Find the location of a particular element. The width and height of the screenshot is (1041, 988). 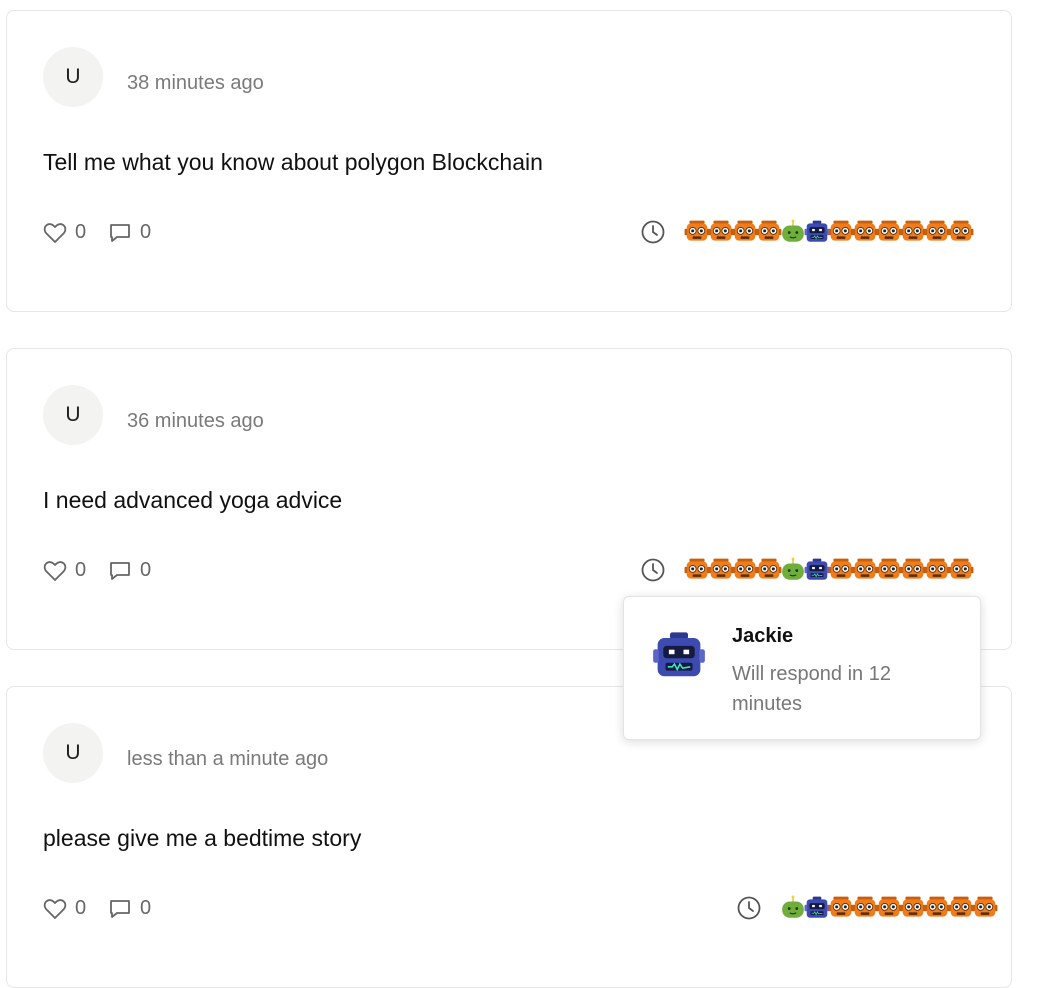

robot-avatar-icon is located at coordinates (679, 656).